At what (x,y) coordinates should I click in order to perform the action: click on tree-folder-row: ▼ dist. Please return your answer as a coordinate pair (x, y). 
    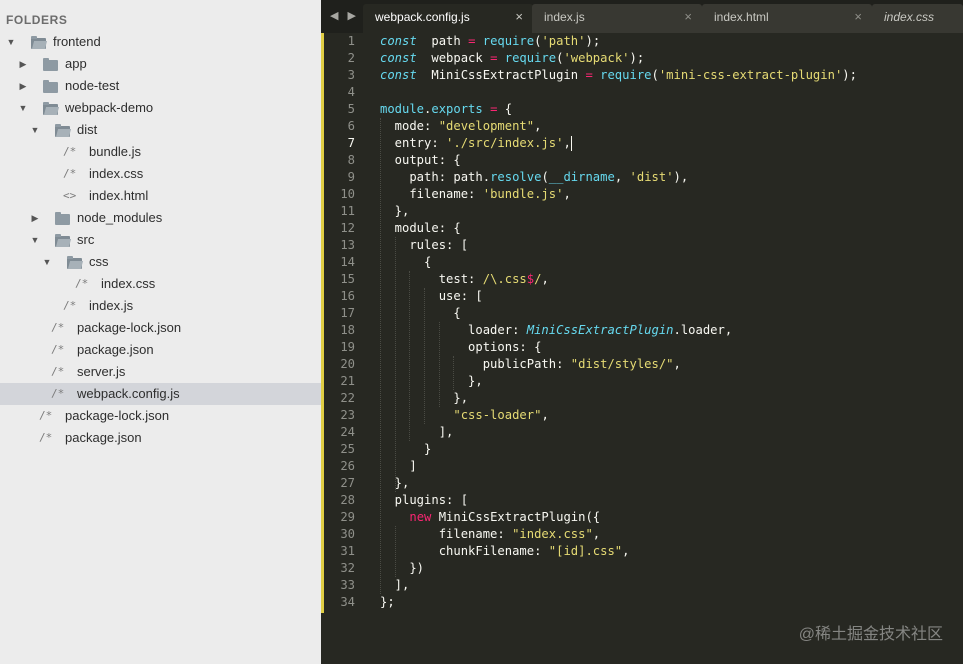
    Looking at the image, I should click on (160, 130).